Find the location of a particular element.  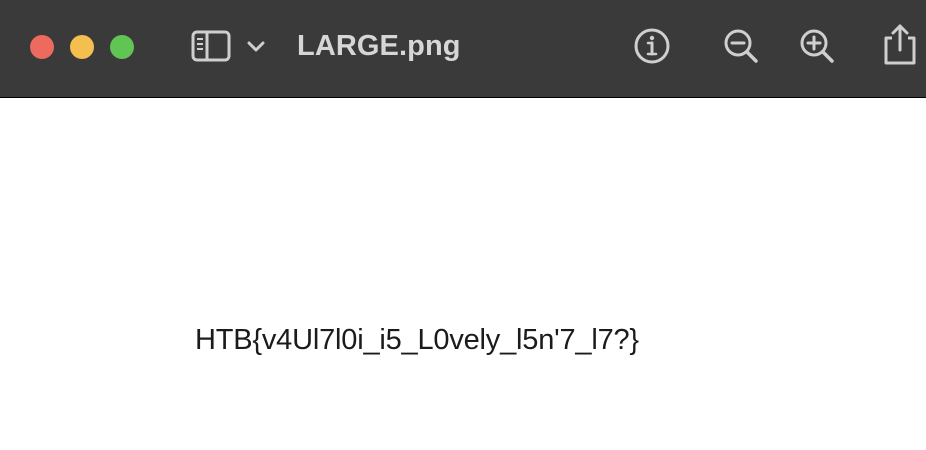

close-button is located at coordinates (42, 47).